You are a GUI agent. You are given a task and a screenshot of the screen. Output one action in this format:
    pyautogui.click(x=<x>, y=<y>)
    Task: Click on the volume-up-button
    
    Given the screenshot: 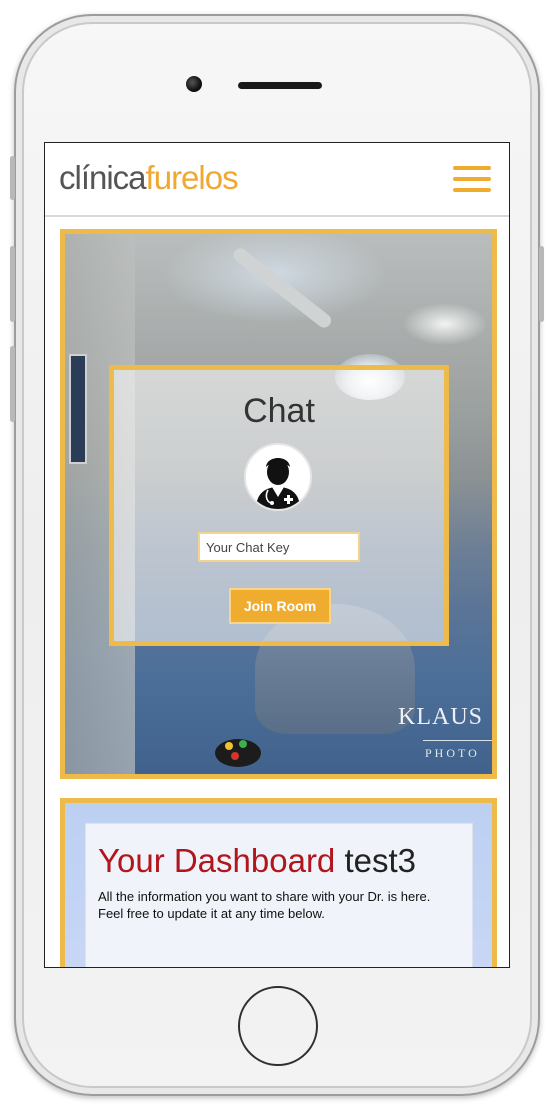 What is the action you would take?
    pyautogui.click(x=12, y=284)
    